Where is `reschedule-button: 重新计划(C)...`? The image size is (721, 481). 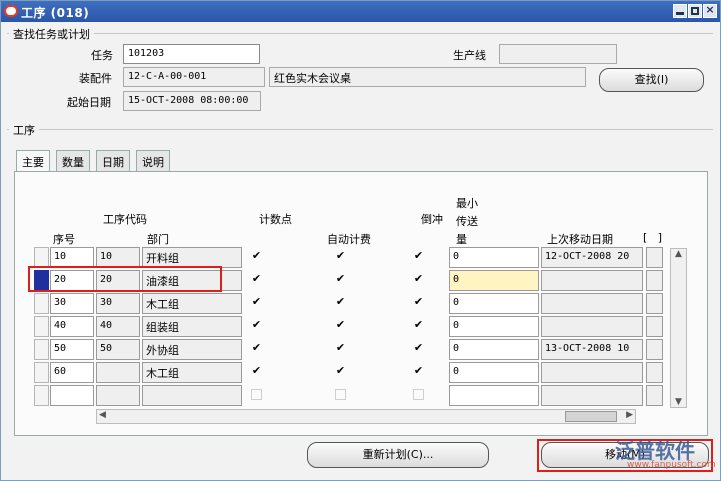 reschedule-button: 重新计划(C)... is located at coordinates (398, 455).